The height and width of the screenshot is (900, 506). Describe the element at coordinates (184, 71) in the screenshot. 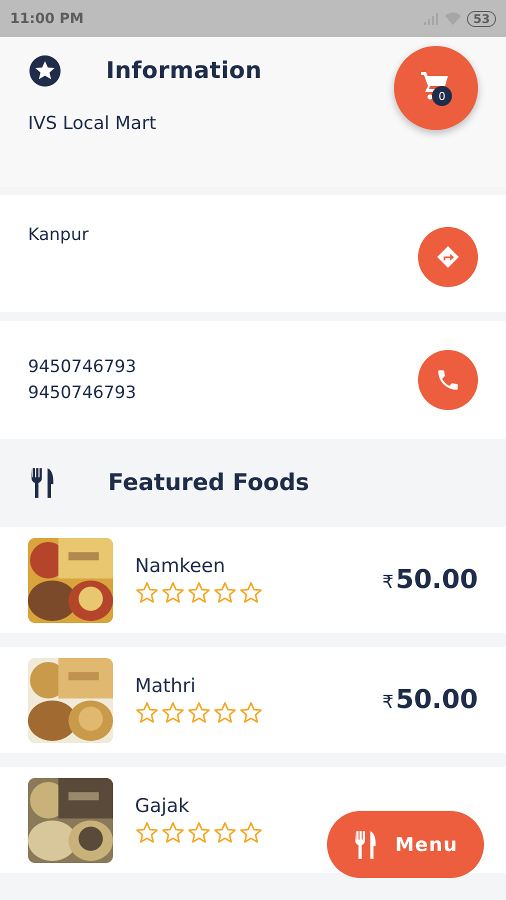

I see `section-title: Information` at that location.